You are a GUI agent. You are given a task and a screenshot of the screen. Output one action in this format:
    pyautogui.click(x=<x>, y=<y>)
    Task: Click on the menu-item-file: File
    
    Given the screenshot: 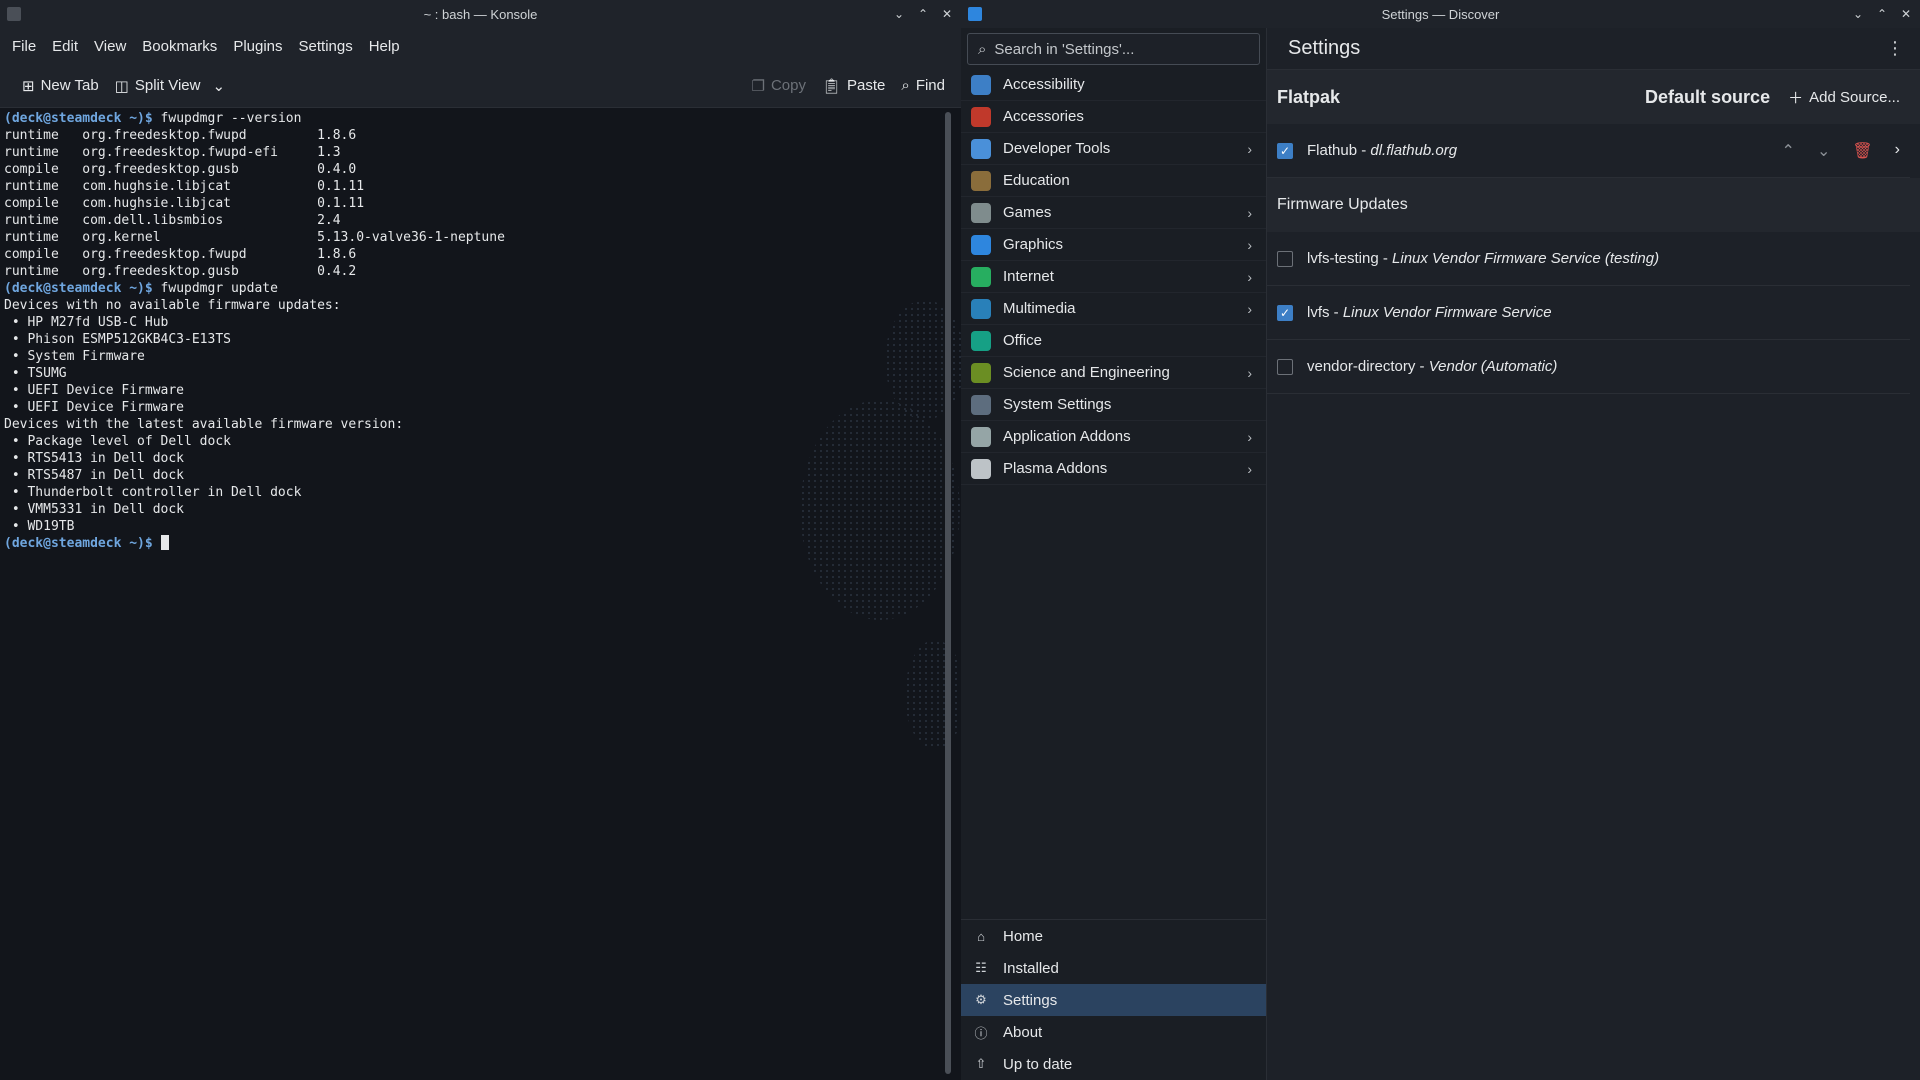 What is the action you would take?
    pyautogui.click(x=24, y=46)
    